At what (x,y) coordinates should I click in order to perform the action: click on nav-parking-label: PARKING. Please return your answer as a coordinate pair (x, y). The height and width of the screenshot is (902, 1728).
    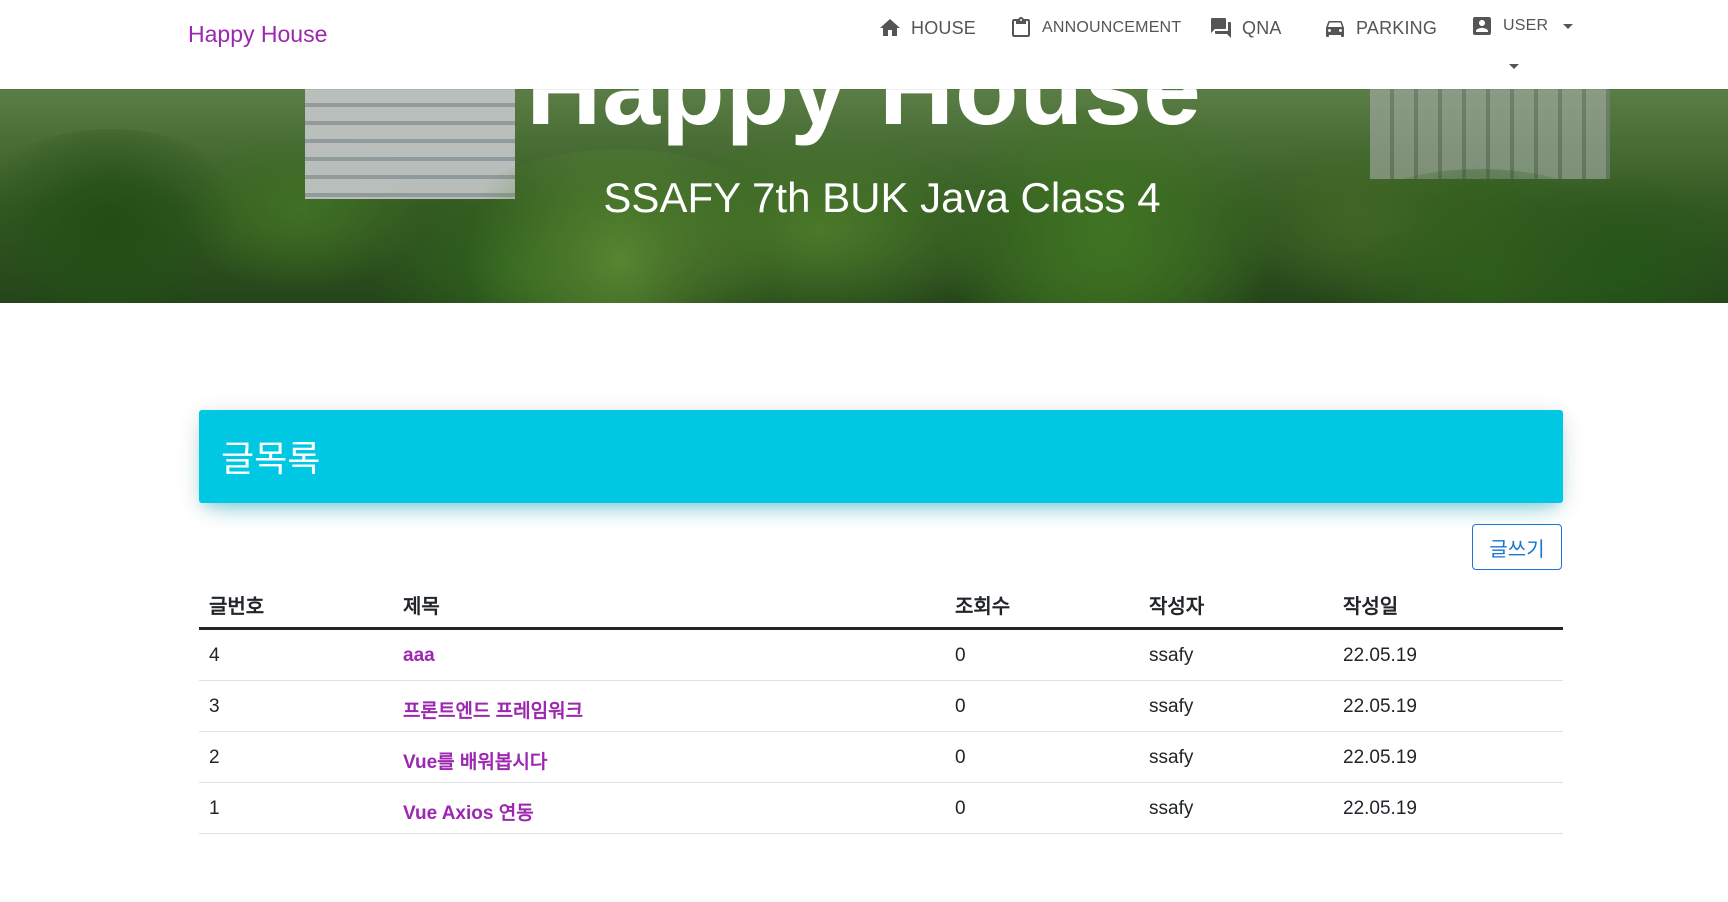
    Looking at the image, I should click on (1397, 27).